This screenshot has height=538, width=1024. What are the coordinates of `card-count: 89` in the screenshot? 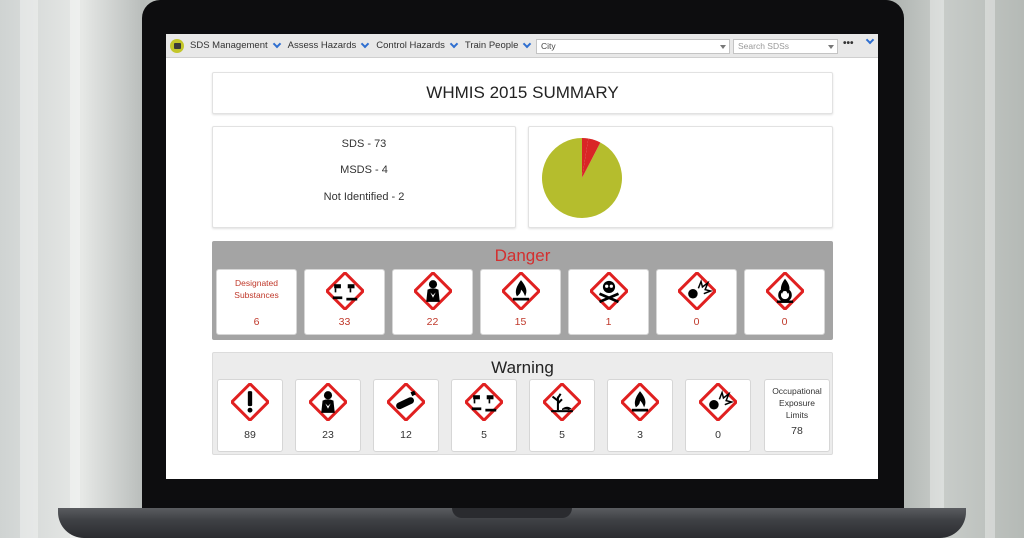 It's located at (250, 435).